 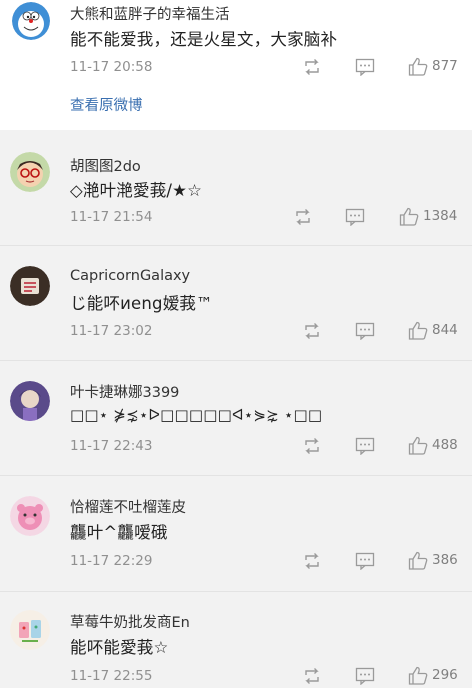 I want to click on like-count: 844, so click(x=445, y=330).